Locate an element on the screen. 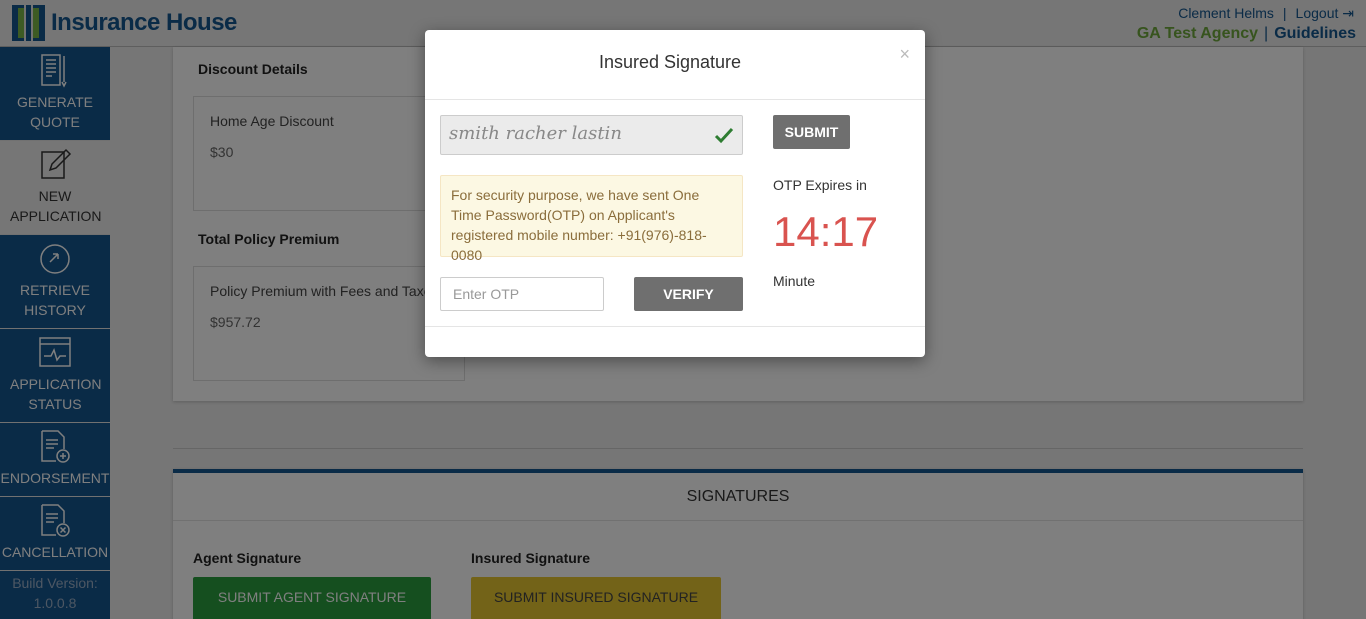 The image size is (1366, 619). otp-timer: 14:17 is located at coordinates (826, 231).